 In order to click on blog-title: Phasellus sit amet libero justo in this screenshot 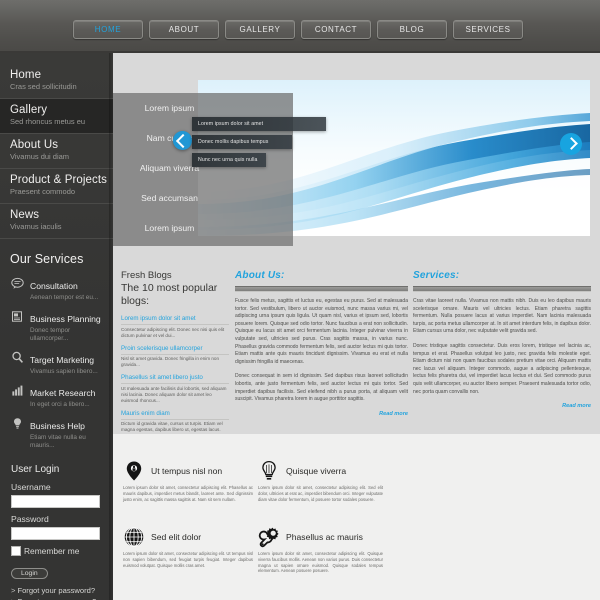, I will do `click(175, 379)`.